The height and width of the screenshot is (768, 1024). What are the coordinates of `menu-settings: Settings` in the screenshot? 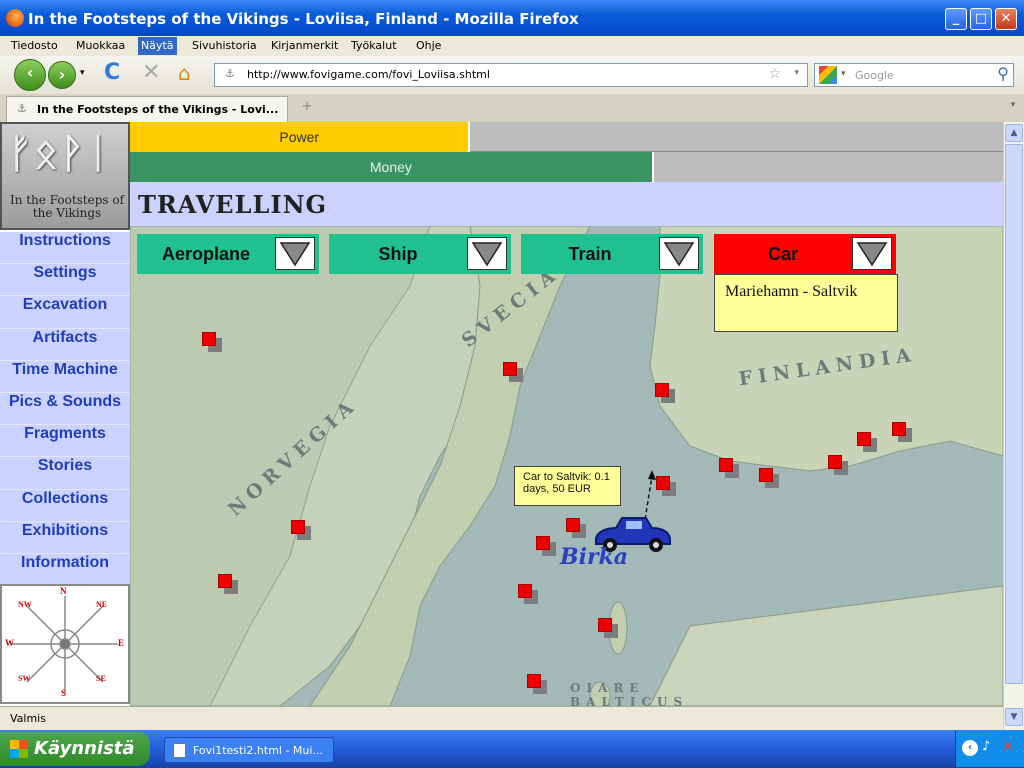 It's located at (65, 280).